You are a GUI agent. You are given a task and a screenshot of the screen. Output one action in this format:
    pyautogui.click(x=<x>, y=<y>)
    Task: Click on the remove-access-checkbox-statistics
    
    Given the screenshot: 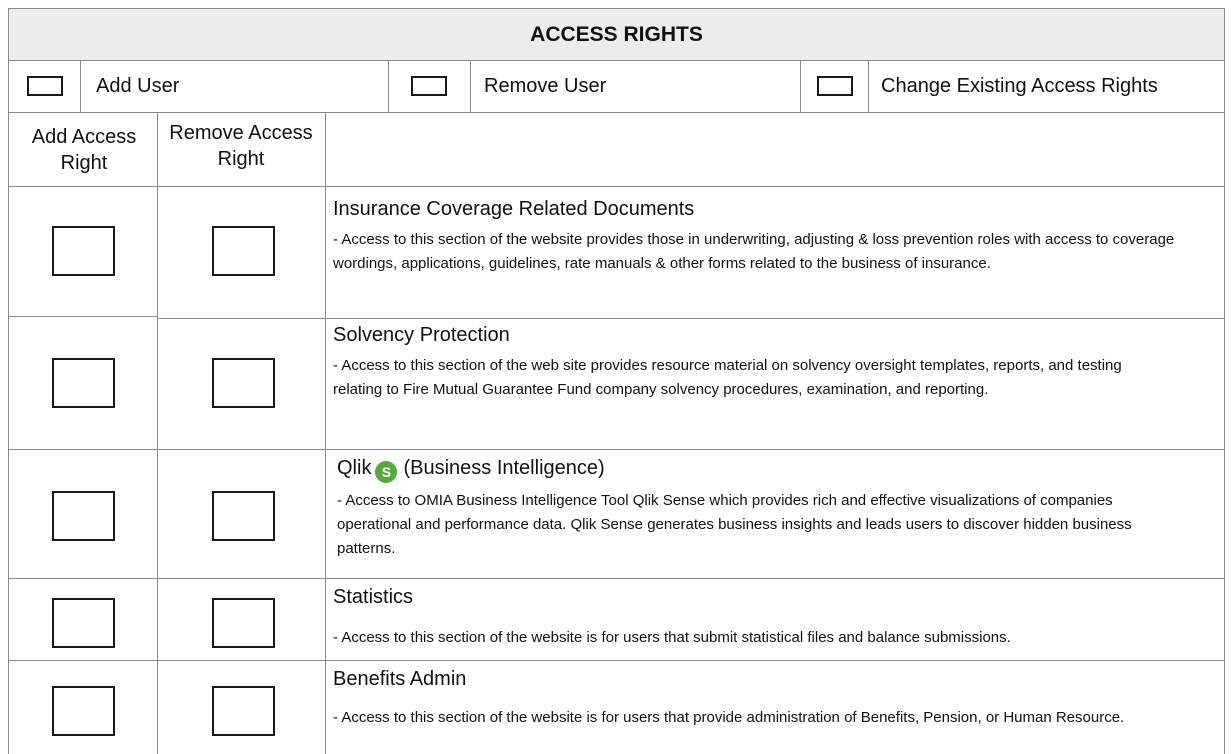 What is the action you would take?
    pyautogui.click(x=243, y=623)
    